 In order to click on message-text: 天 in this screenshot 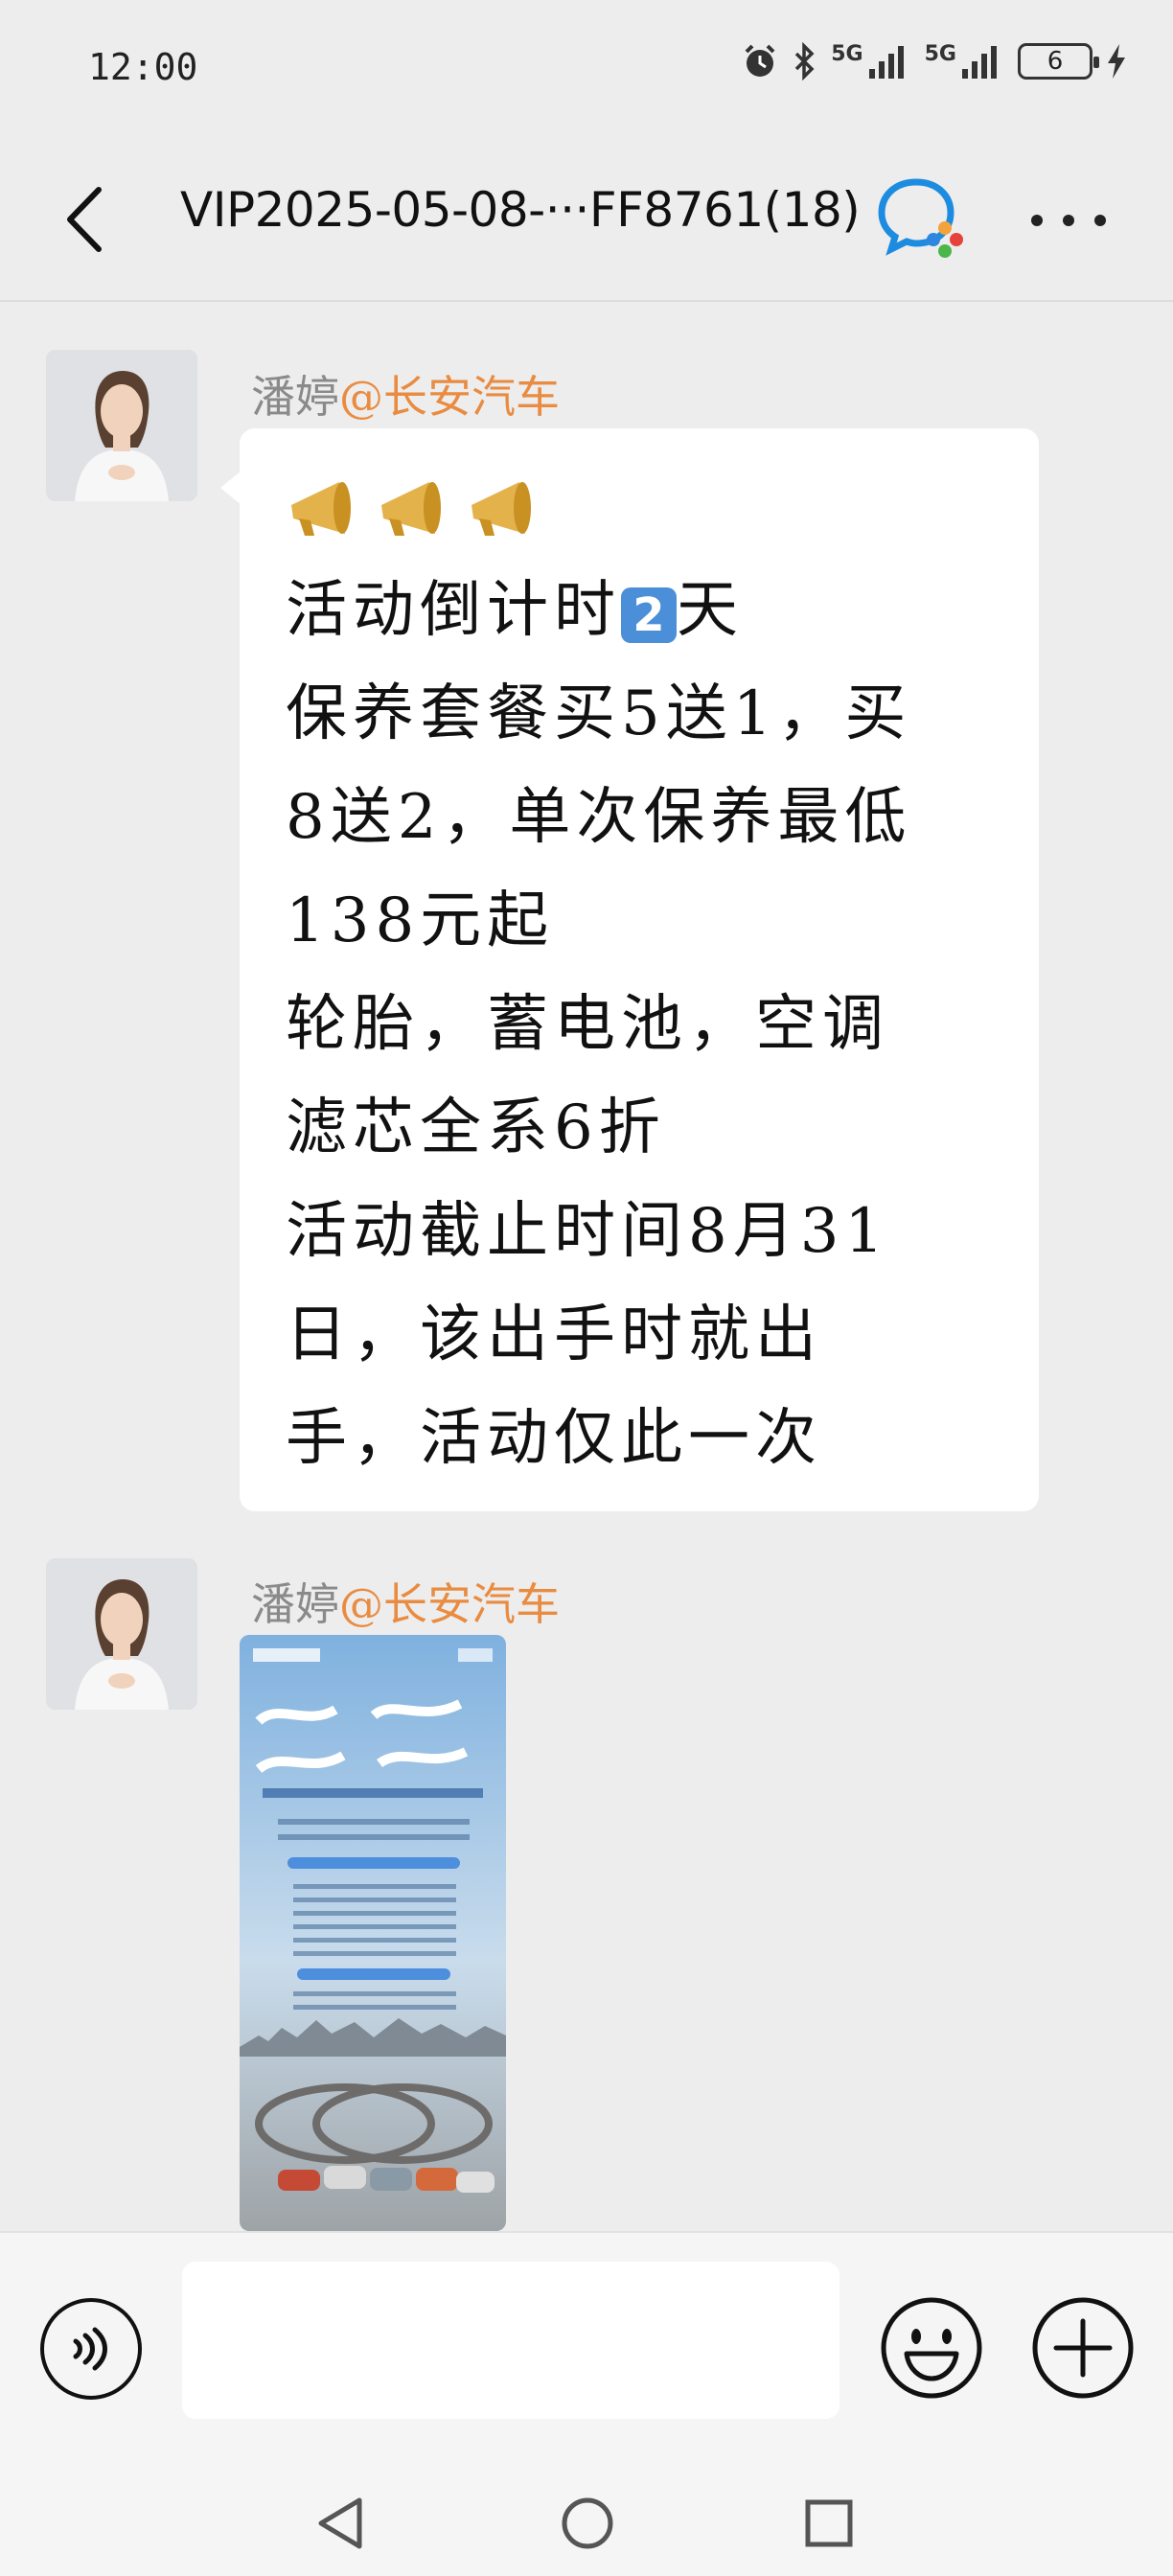, I will do `click(711, 610)`.